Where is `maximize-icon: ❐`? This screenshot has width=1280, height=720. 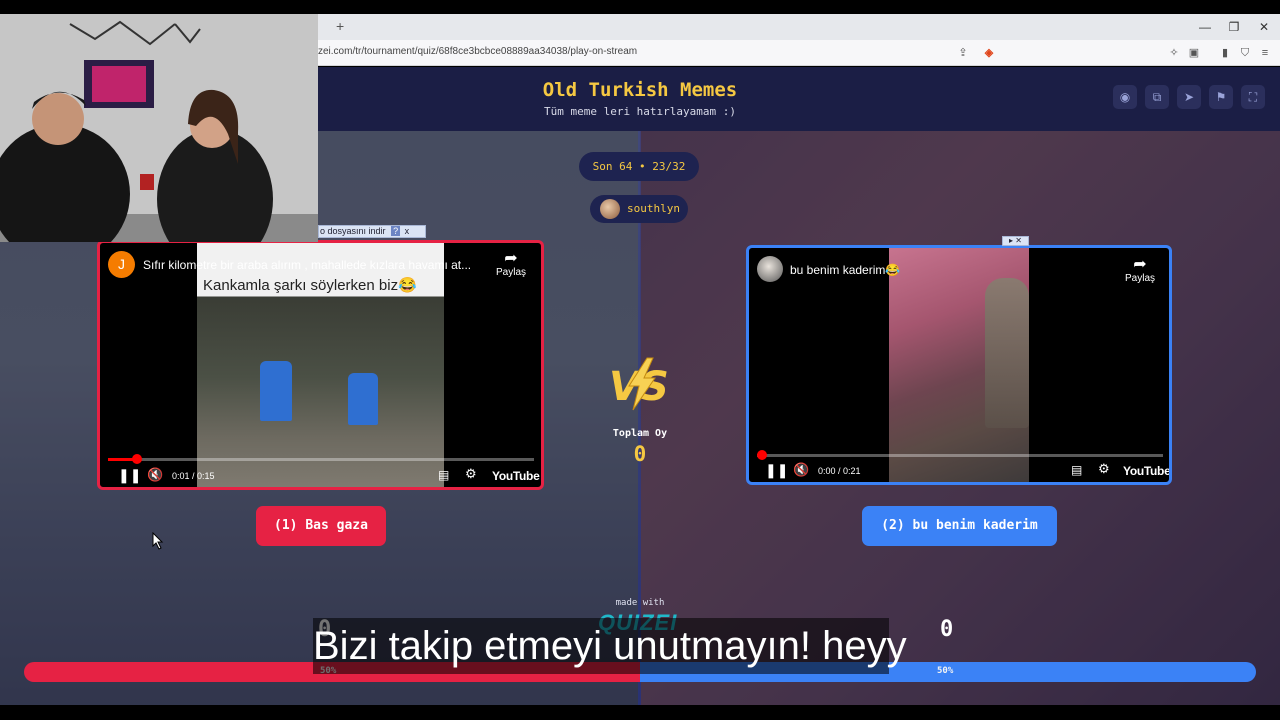 maximize-icon: ❐ is located at coordinates (1234, 27).